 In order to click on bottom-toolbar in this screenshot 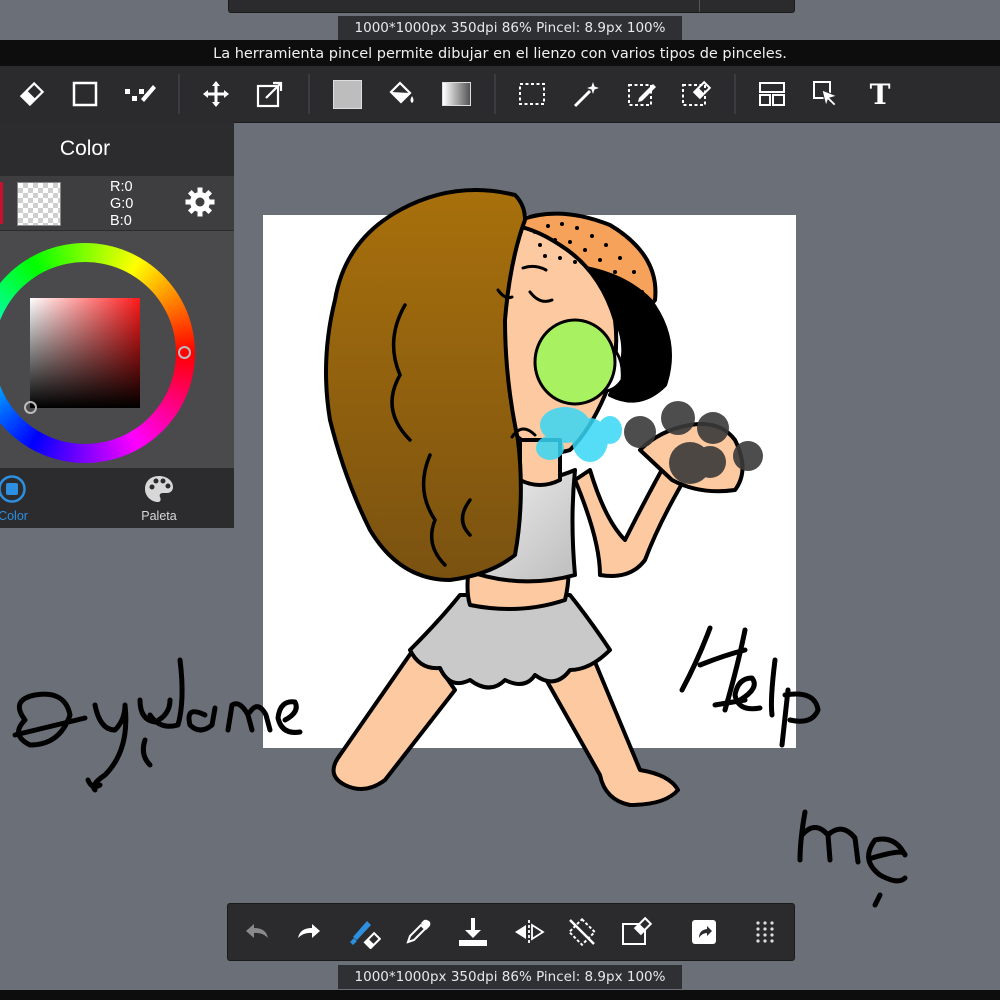, I will do `click(511, 932)`.